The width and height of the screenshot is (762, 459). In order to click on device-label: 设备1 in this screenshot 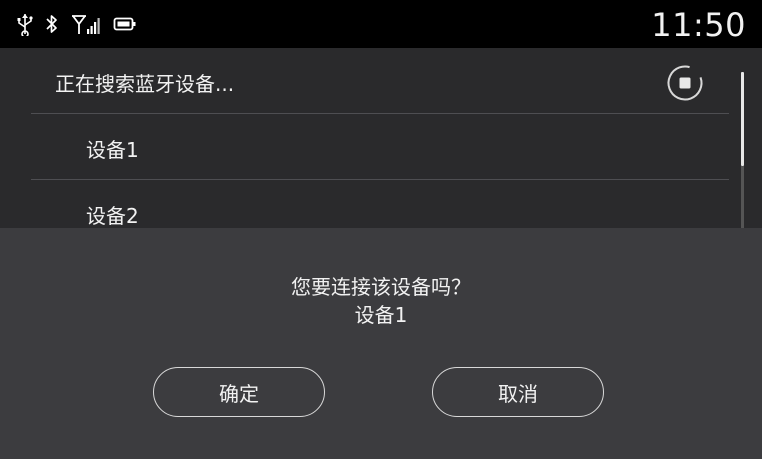, I will do `click(112, 150)`.